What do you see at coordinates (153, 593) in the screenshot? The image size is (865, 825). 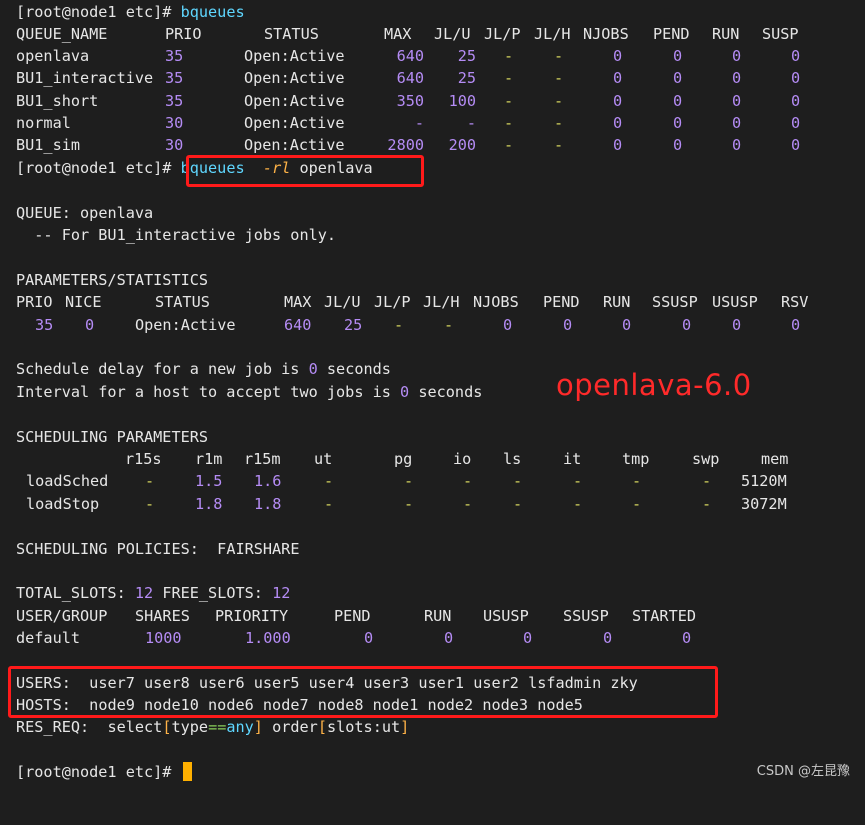 I see `slots-line: TOTAL_SLOTS: 12 FREE_SLOTS: 12` at bounding box center [153, 593].